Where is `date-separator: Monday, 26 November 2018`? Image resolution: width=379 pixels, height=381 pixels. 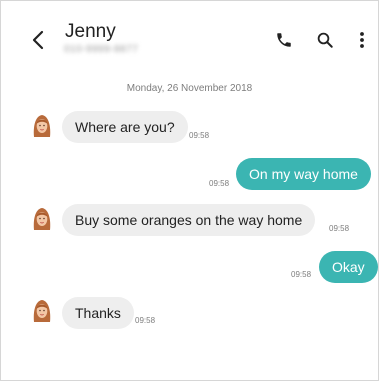
date-separator: Monday, 26 November 2018 is located at coordinates (189, 88).